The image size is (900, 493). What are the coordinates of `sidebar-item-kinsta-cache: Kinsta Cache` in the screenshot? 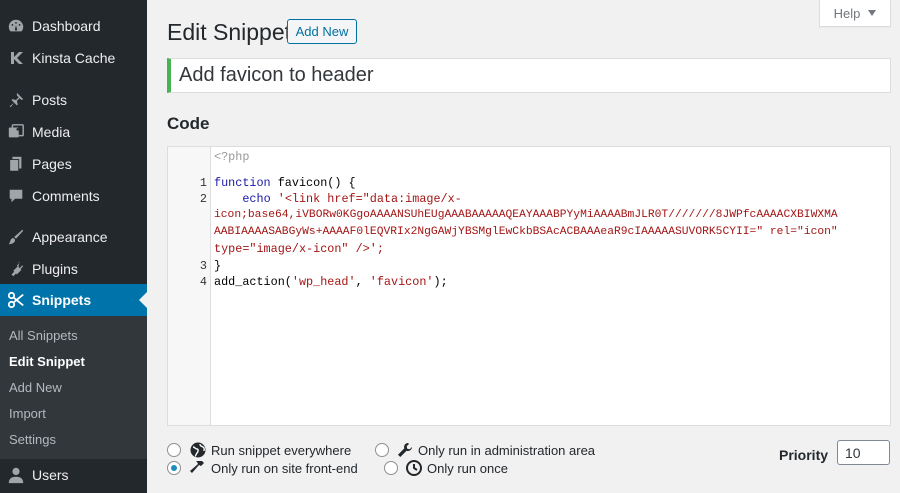 It's located at (73, 58).